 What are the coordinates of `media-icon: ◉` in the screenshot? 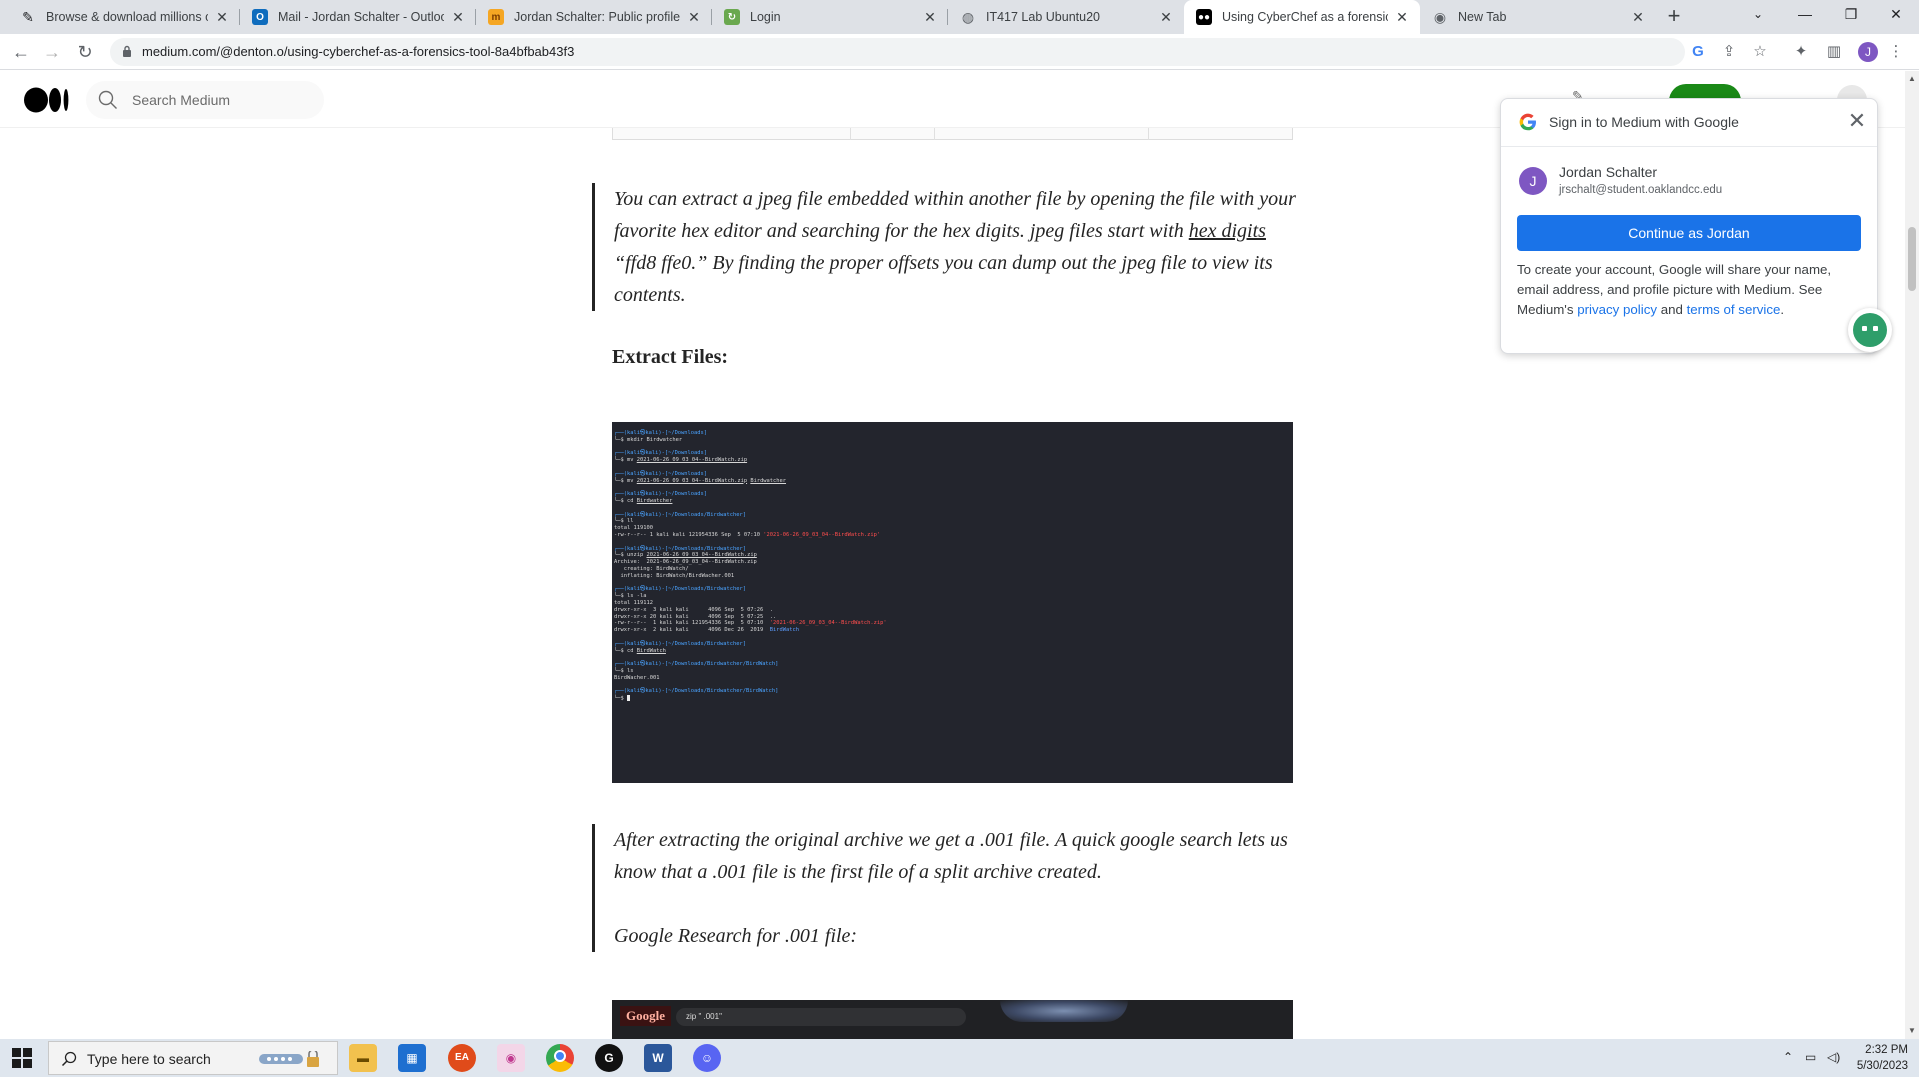 It's located at (511, 1058).